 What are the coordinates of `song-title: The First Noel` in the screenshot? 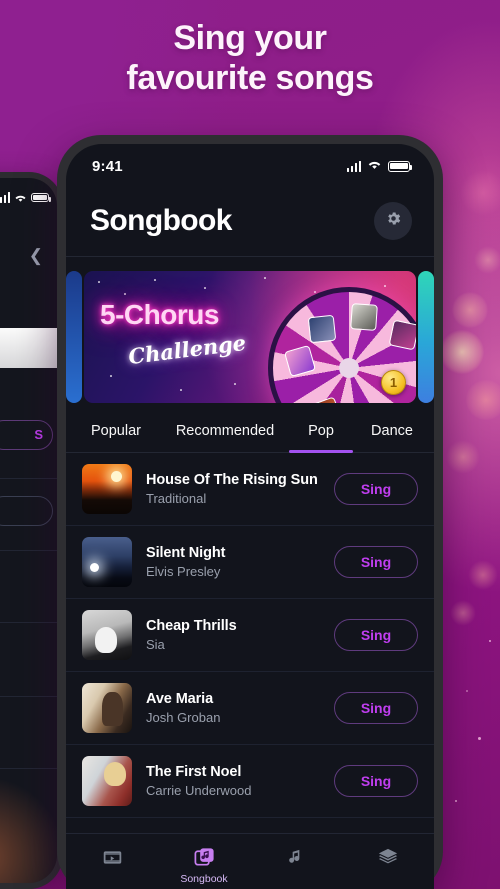 It's located at (194, 772).